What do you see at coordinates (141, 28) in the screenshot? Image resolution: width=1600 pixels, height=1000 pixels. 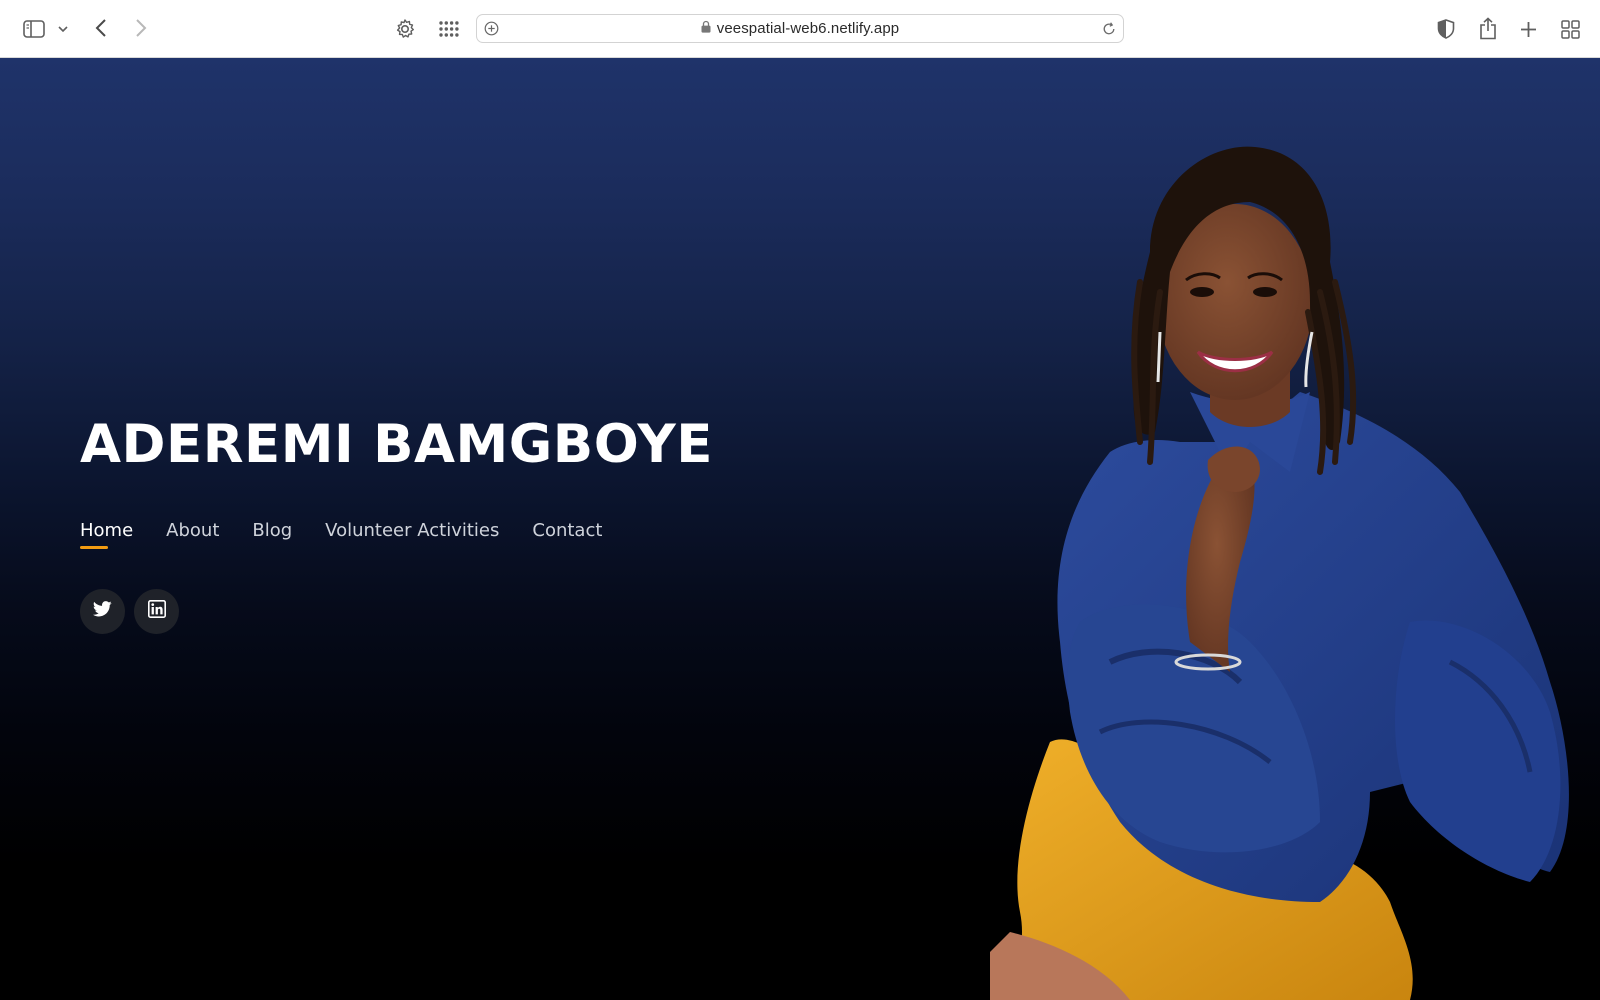 I see `chevron-right-icon` at bounding box center [141, 28].